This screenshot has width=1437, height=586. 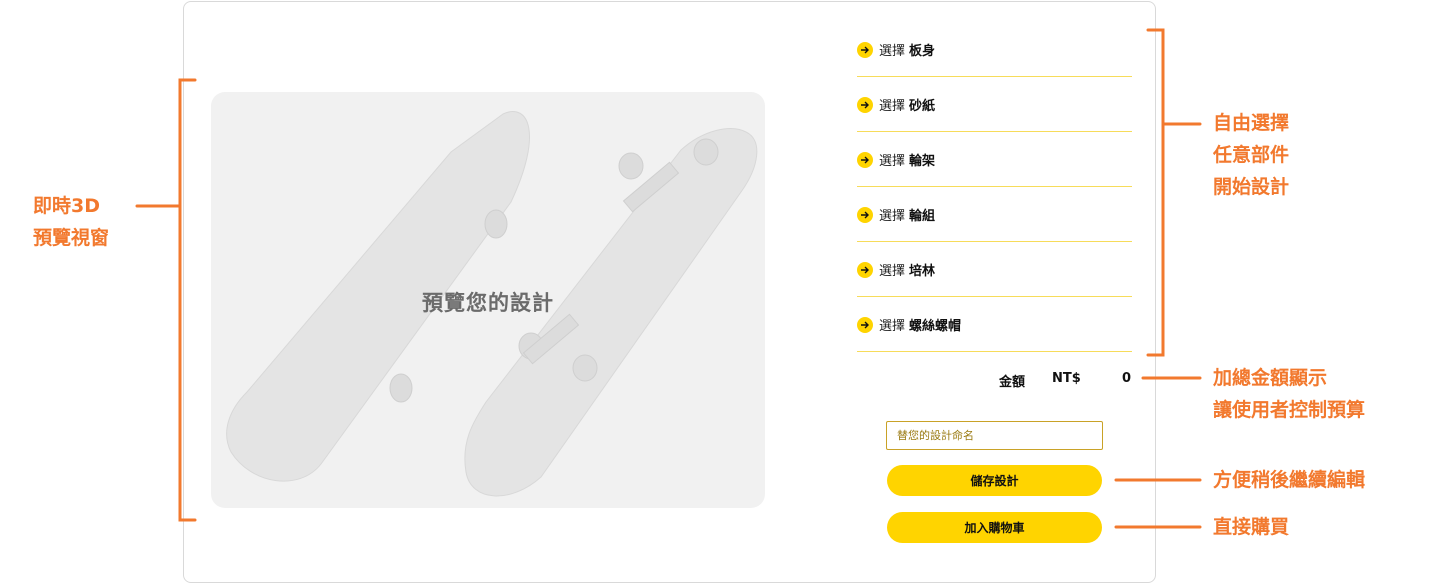 I want to click on total-callout: 加總金額顯示 讓使用者控制預算, so click(x=1289, y=394).